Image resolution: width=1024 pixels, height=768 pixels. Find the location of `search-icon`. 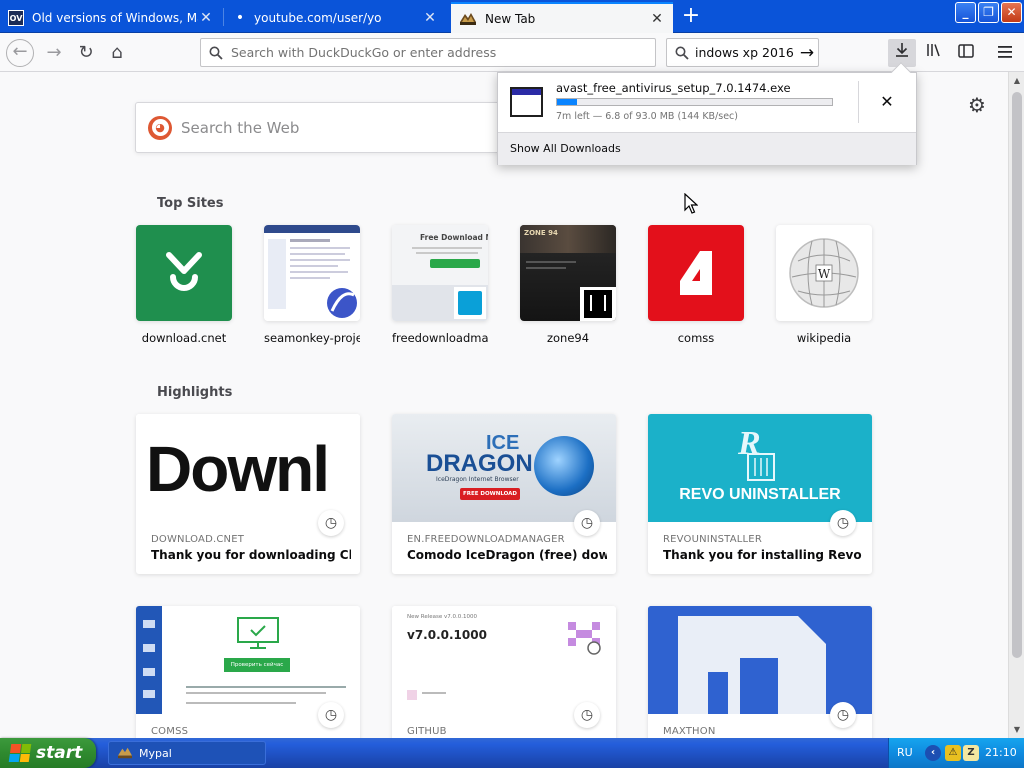

search-icon is located at coordinates (682, 53).